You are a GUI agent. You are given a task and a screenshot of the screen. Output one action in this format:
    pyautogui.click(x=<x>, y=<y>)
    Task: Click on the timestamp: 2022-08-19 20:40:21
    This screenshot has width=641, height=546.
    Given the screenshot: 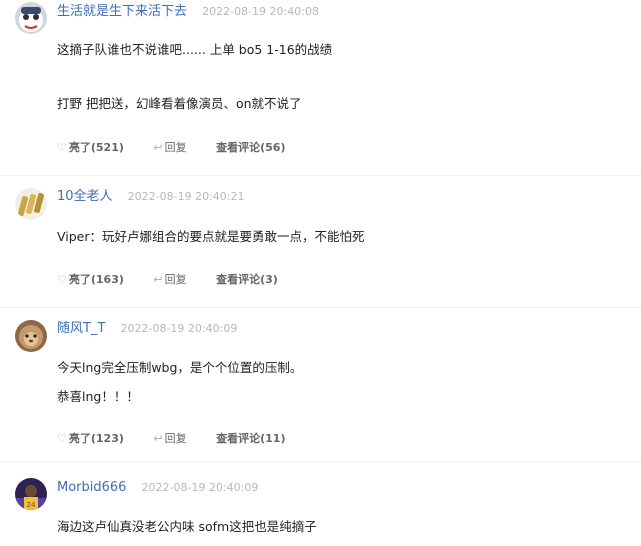 What is the action you would take?
    pyautogui.click(x=186, y=196)
    